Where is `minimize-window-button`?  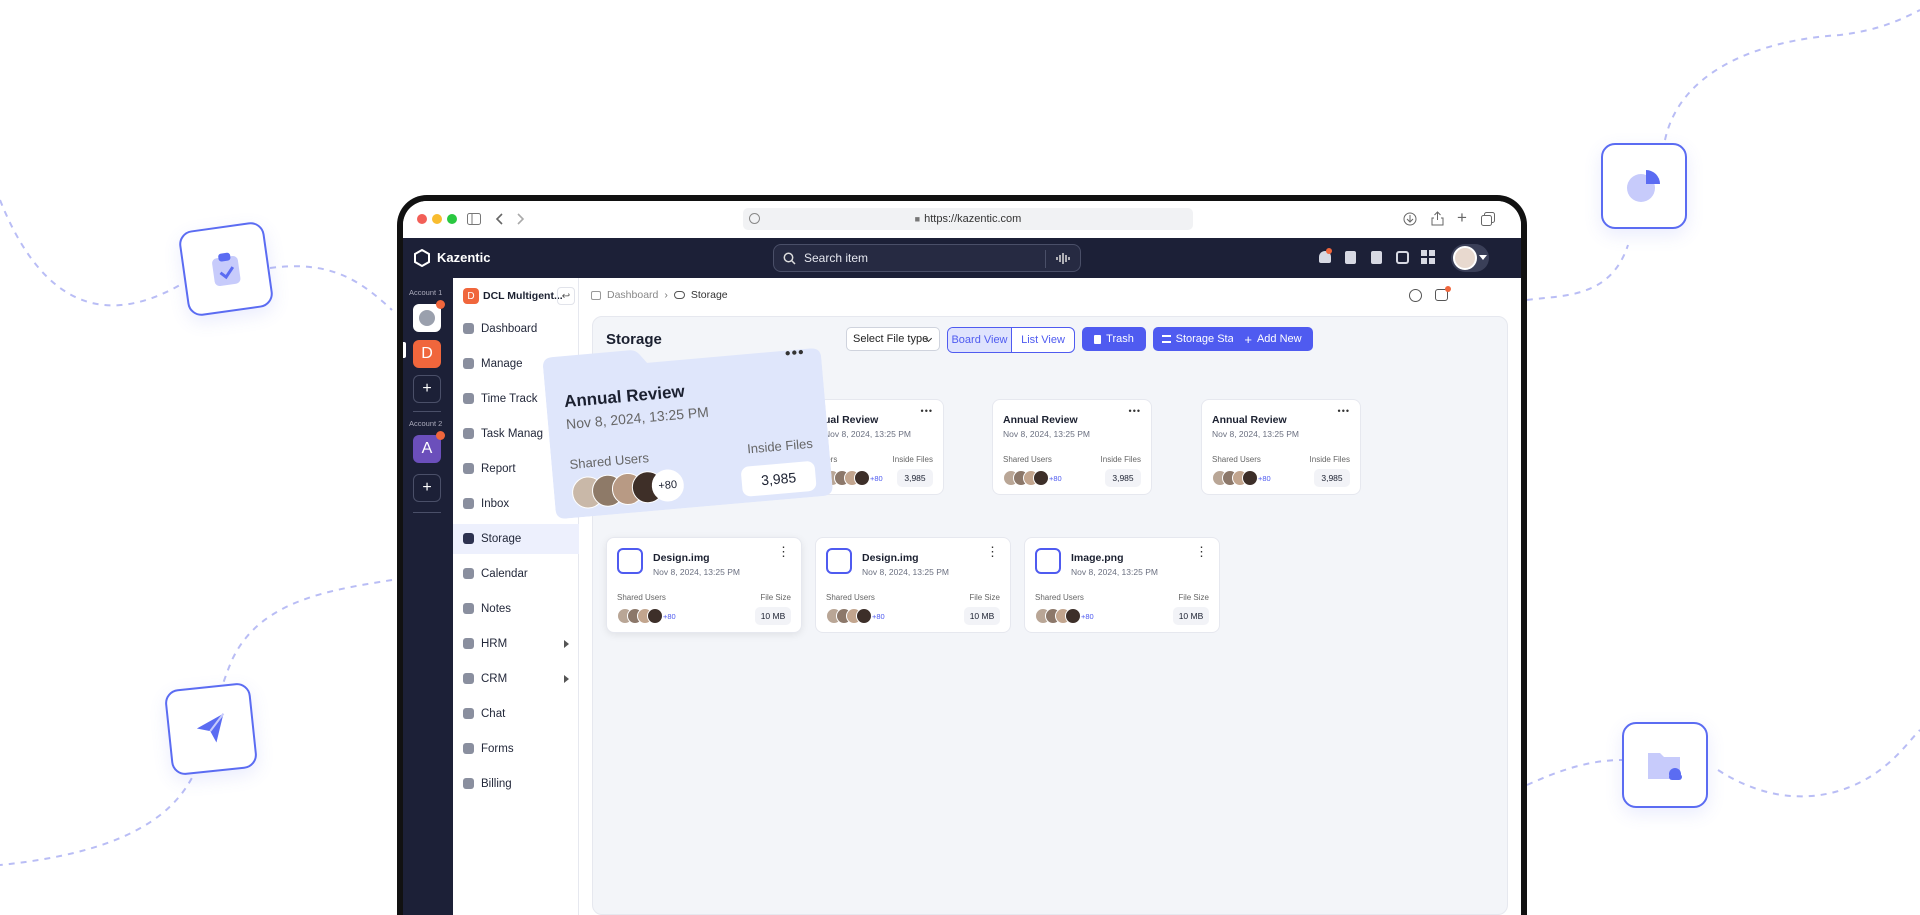
minimize-window-button is located at coordinates (437, 219).